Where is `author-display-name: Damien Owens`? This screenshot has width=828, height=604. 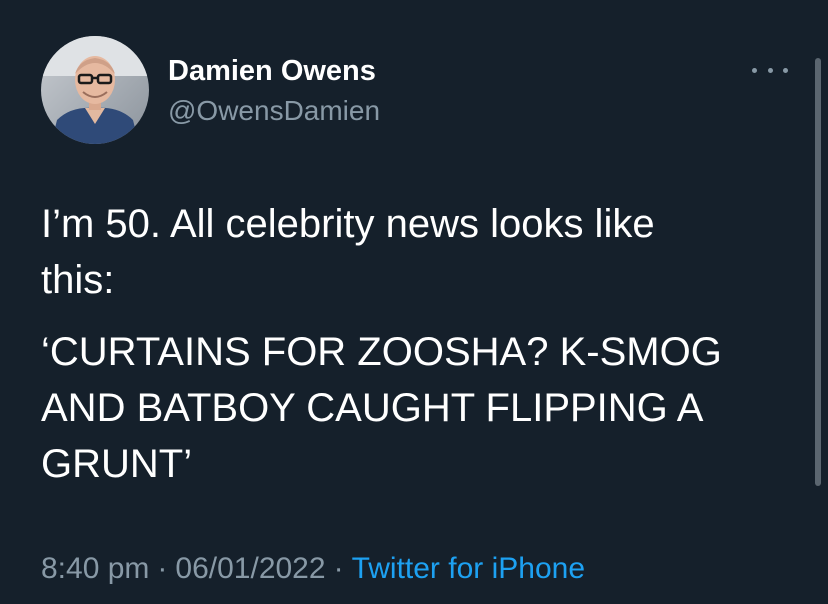 author-display-name: Damien Owens is located at coordinates (274, 71).